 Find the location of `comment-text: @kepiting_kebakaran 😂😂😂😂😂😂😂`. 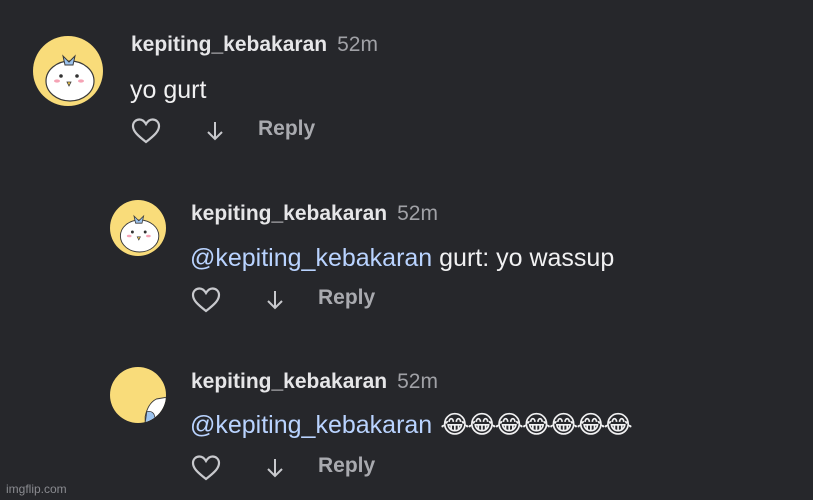

comment-text: @kepiting_kebakaran 😂😂😂😂😂😂😂 is located at coordinates (411, 425).